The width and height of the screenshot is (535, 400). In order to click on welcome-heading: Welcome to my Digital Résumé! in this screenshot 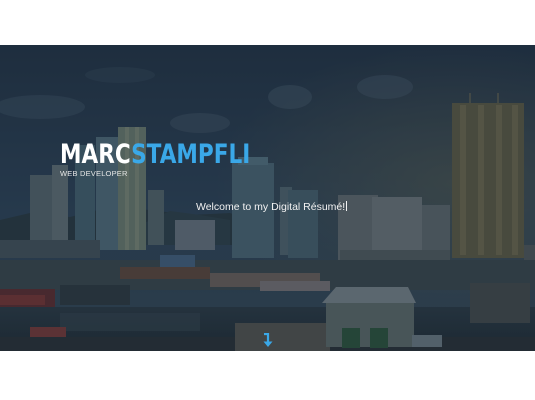, I will do `click(272, 207)`.